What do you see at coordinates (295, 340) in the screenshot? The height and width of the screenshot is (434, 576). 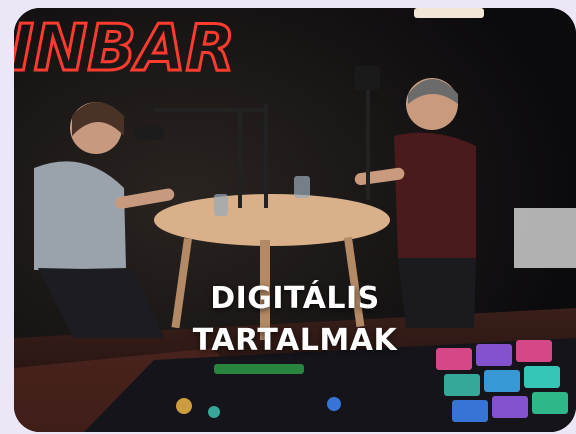 I see `card-title-line2: TARTALMAK` at bounding box center [295, 340].